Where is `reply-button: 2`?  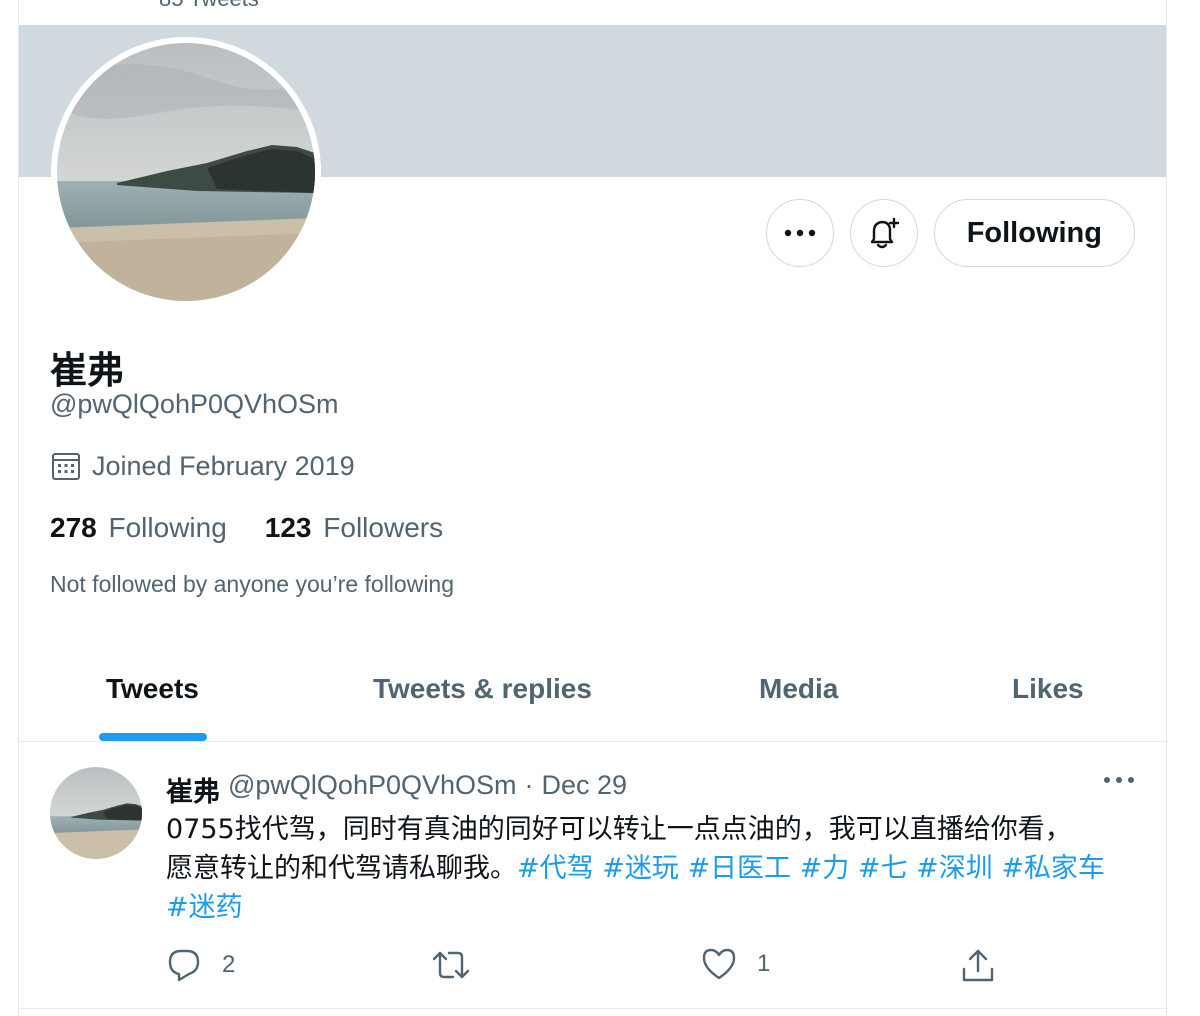 reply-button: 2 is located at coordinates (200, 965).